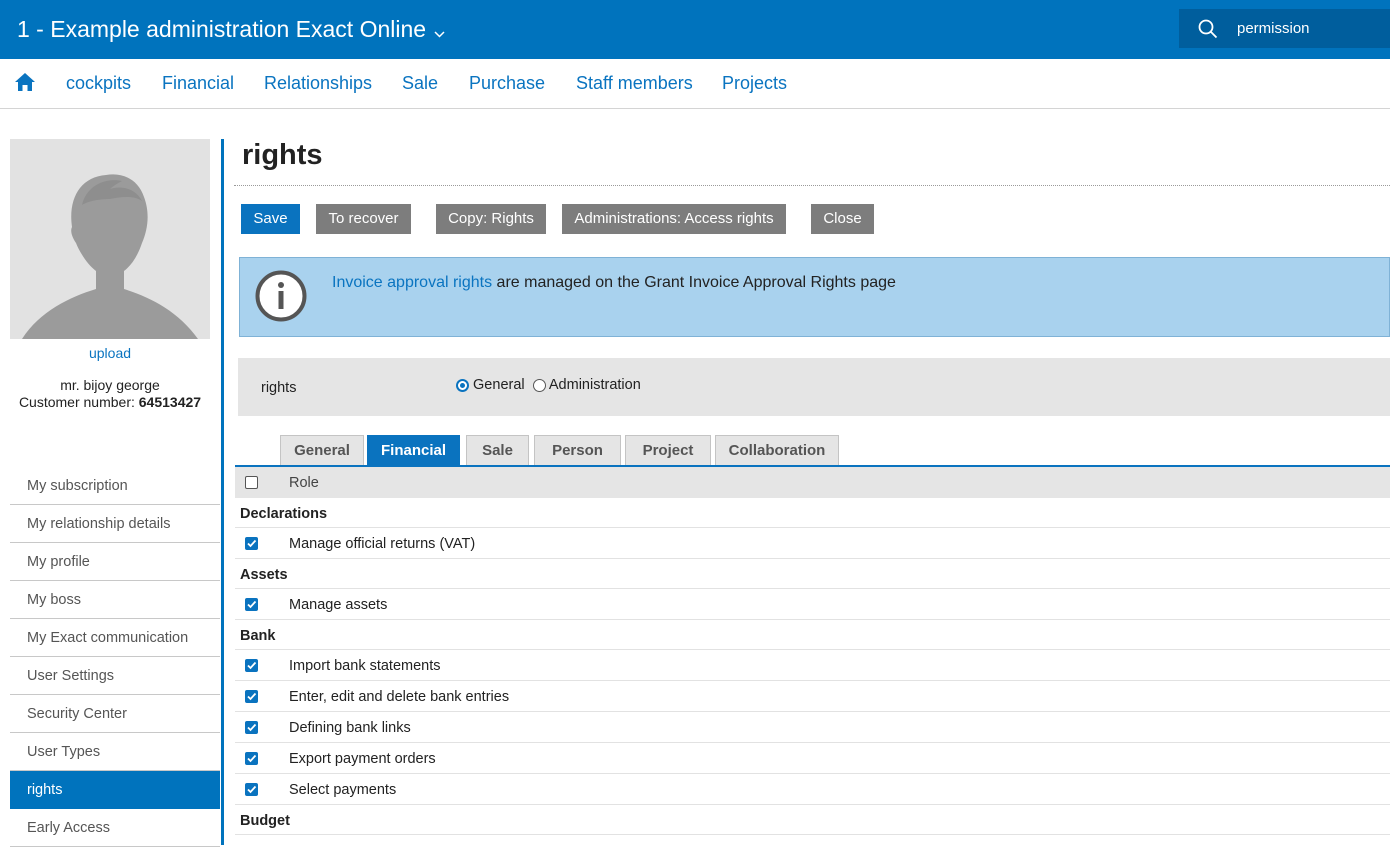  Describe the element at coordinates (251, 482) in the screenshot. I see `select-all-checkbox` at that location.